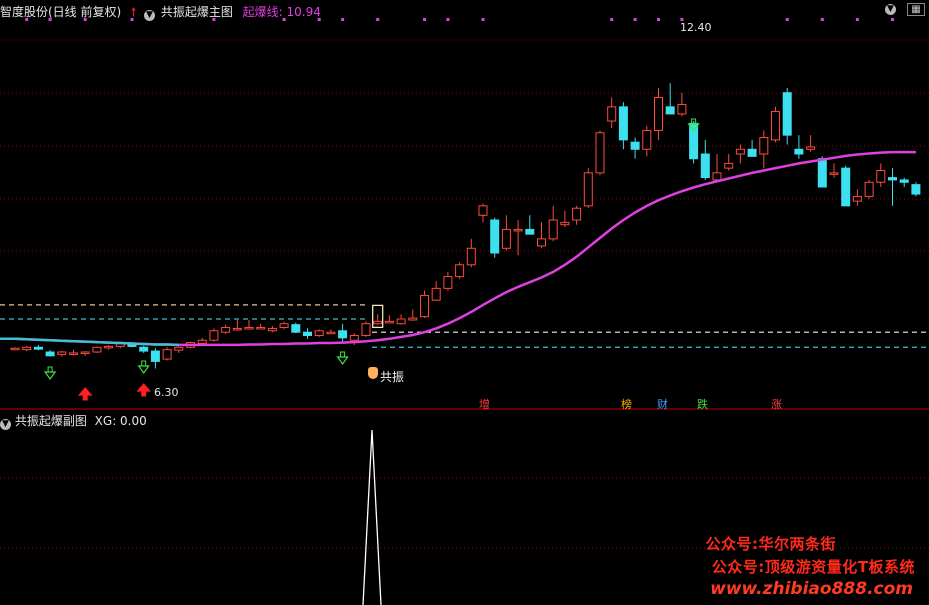 The image size is (929, 605). Describe the element at coordinates (484, 404) in the screenshot. I see `tag-zeng: 增` at that location.